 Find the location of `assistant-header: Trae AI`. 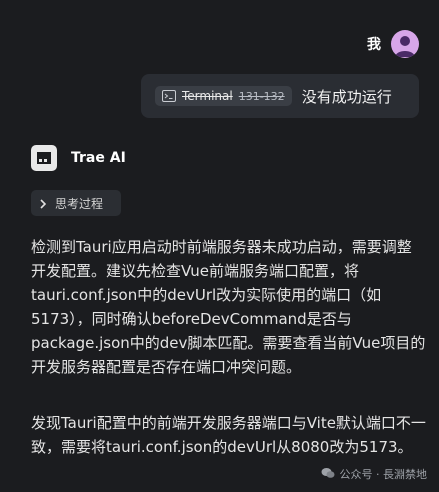

assistant-header: Trae AI is located at coordinates (78, 158).